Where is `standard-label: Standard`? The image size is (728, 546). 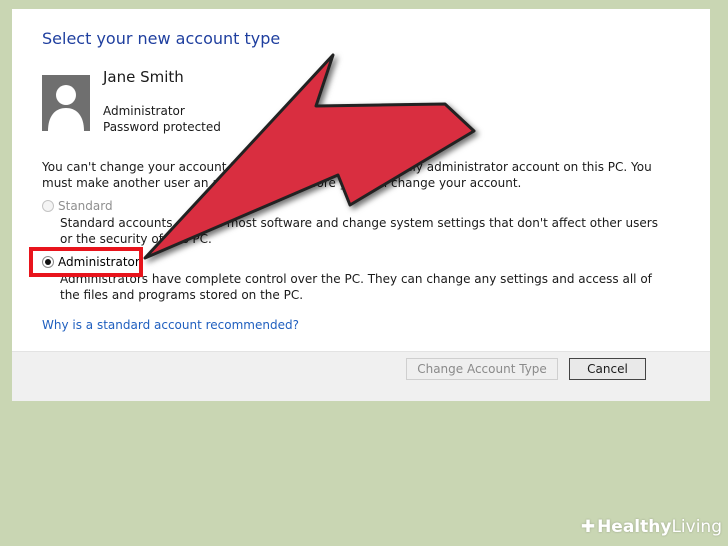 standard-label: Standard is located at coordinates (85, 206).